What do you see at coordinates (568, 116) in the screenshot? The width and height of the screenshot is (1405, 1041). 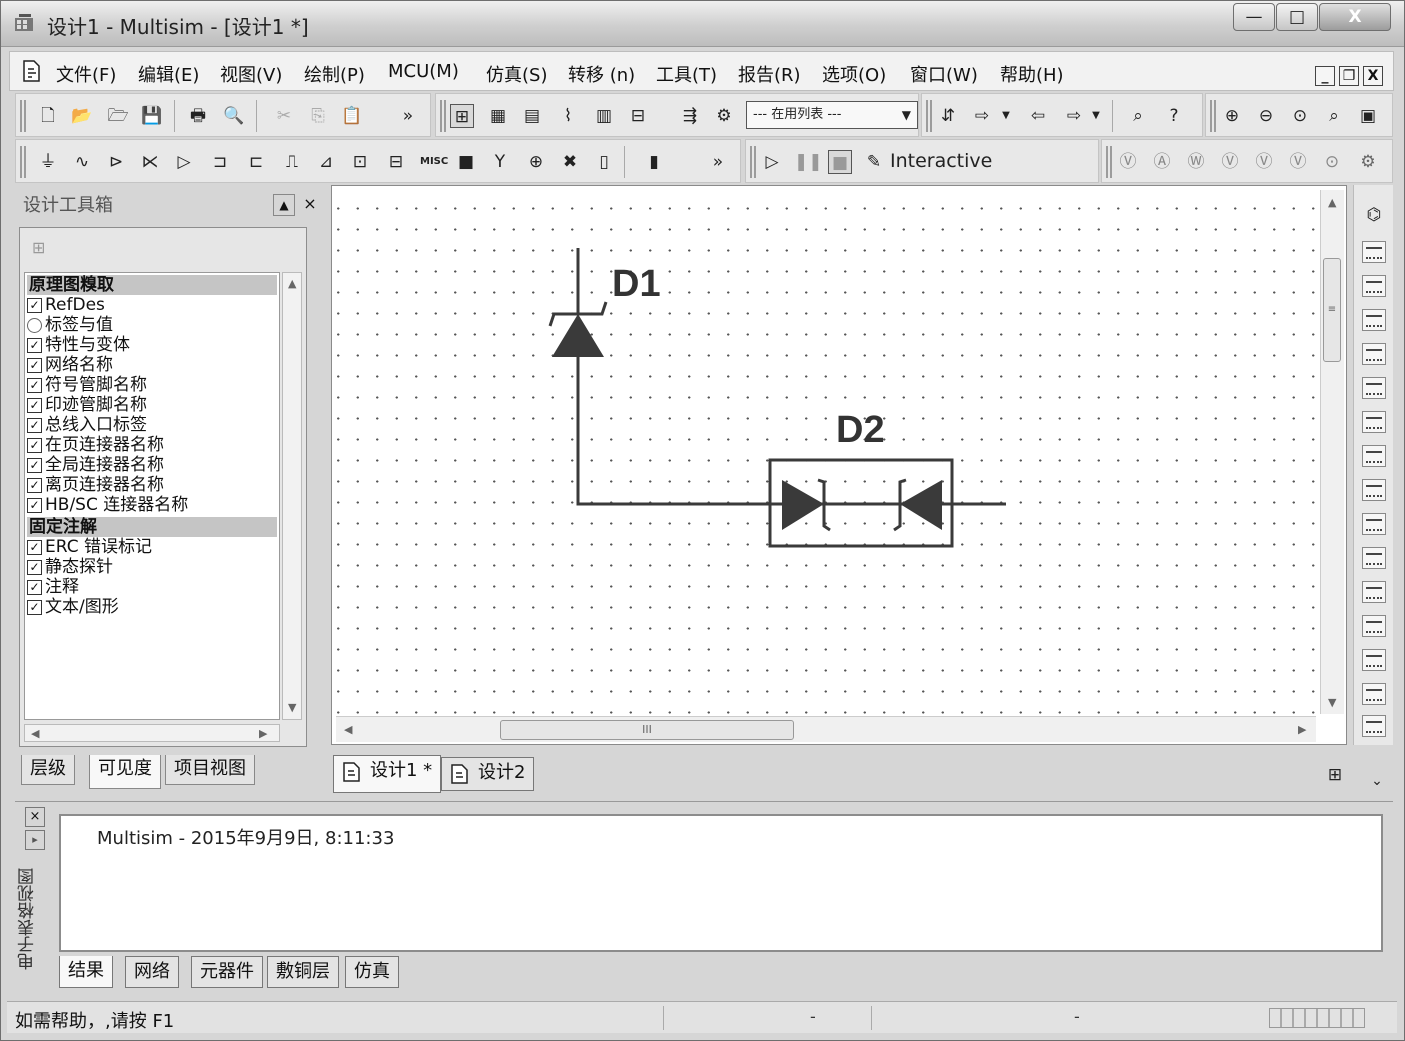 I see `grapher-icon: ⌇` at bounding box center [568, 116].